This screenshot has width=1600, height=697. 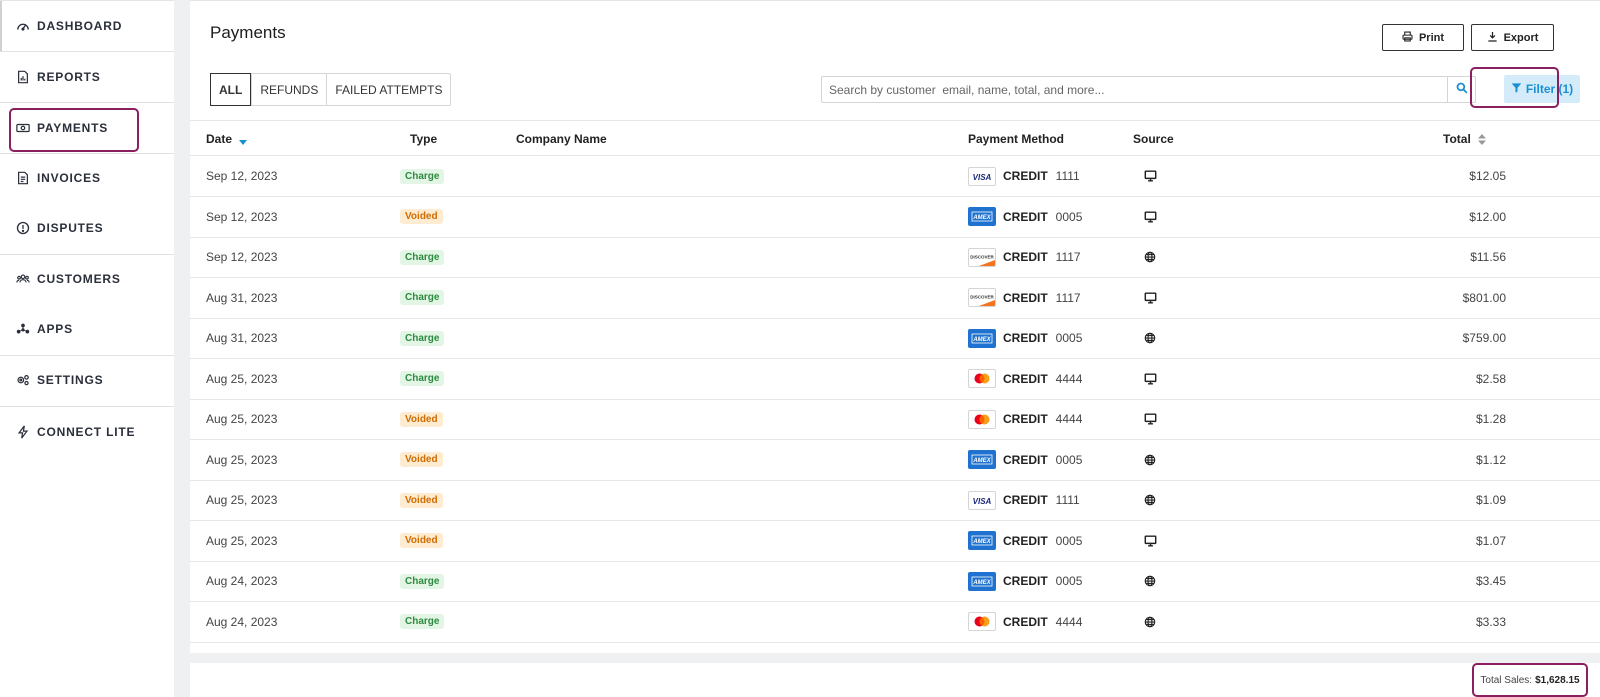 What do you see at coordinates (561, 139) in the screenshot?
I see `column-company-name: Company Name` at bounding box center [561, 139].